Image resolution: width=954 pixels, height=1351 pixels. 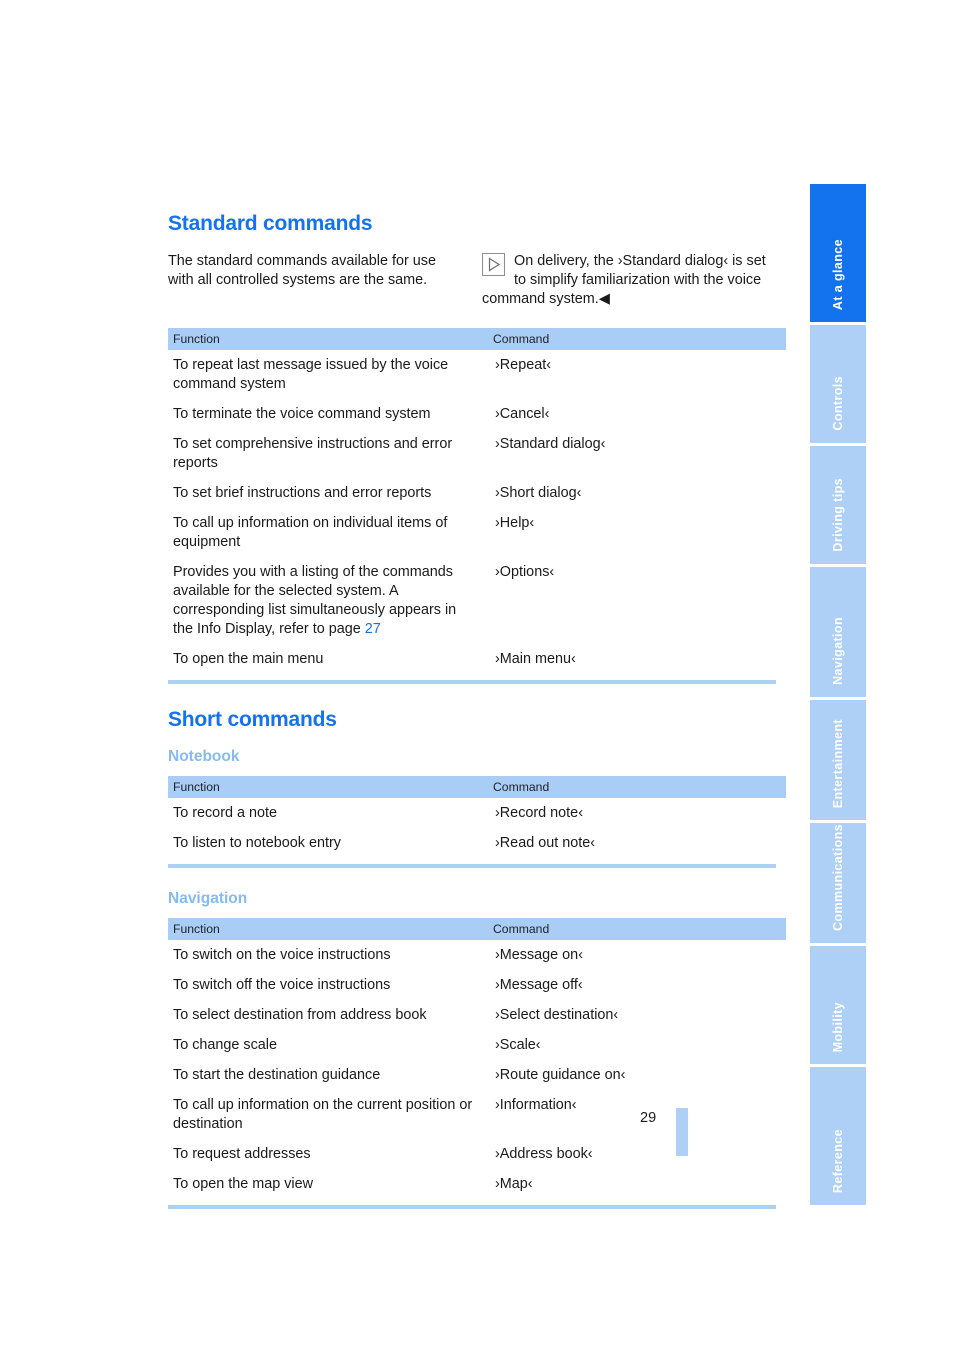 I want to click on cell-function: To change scale, so click(x=225, y=1045).